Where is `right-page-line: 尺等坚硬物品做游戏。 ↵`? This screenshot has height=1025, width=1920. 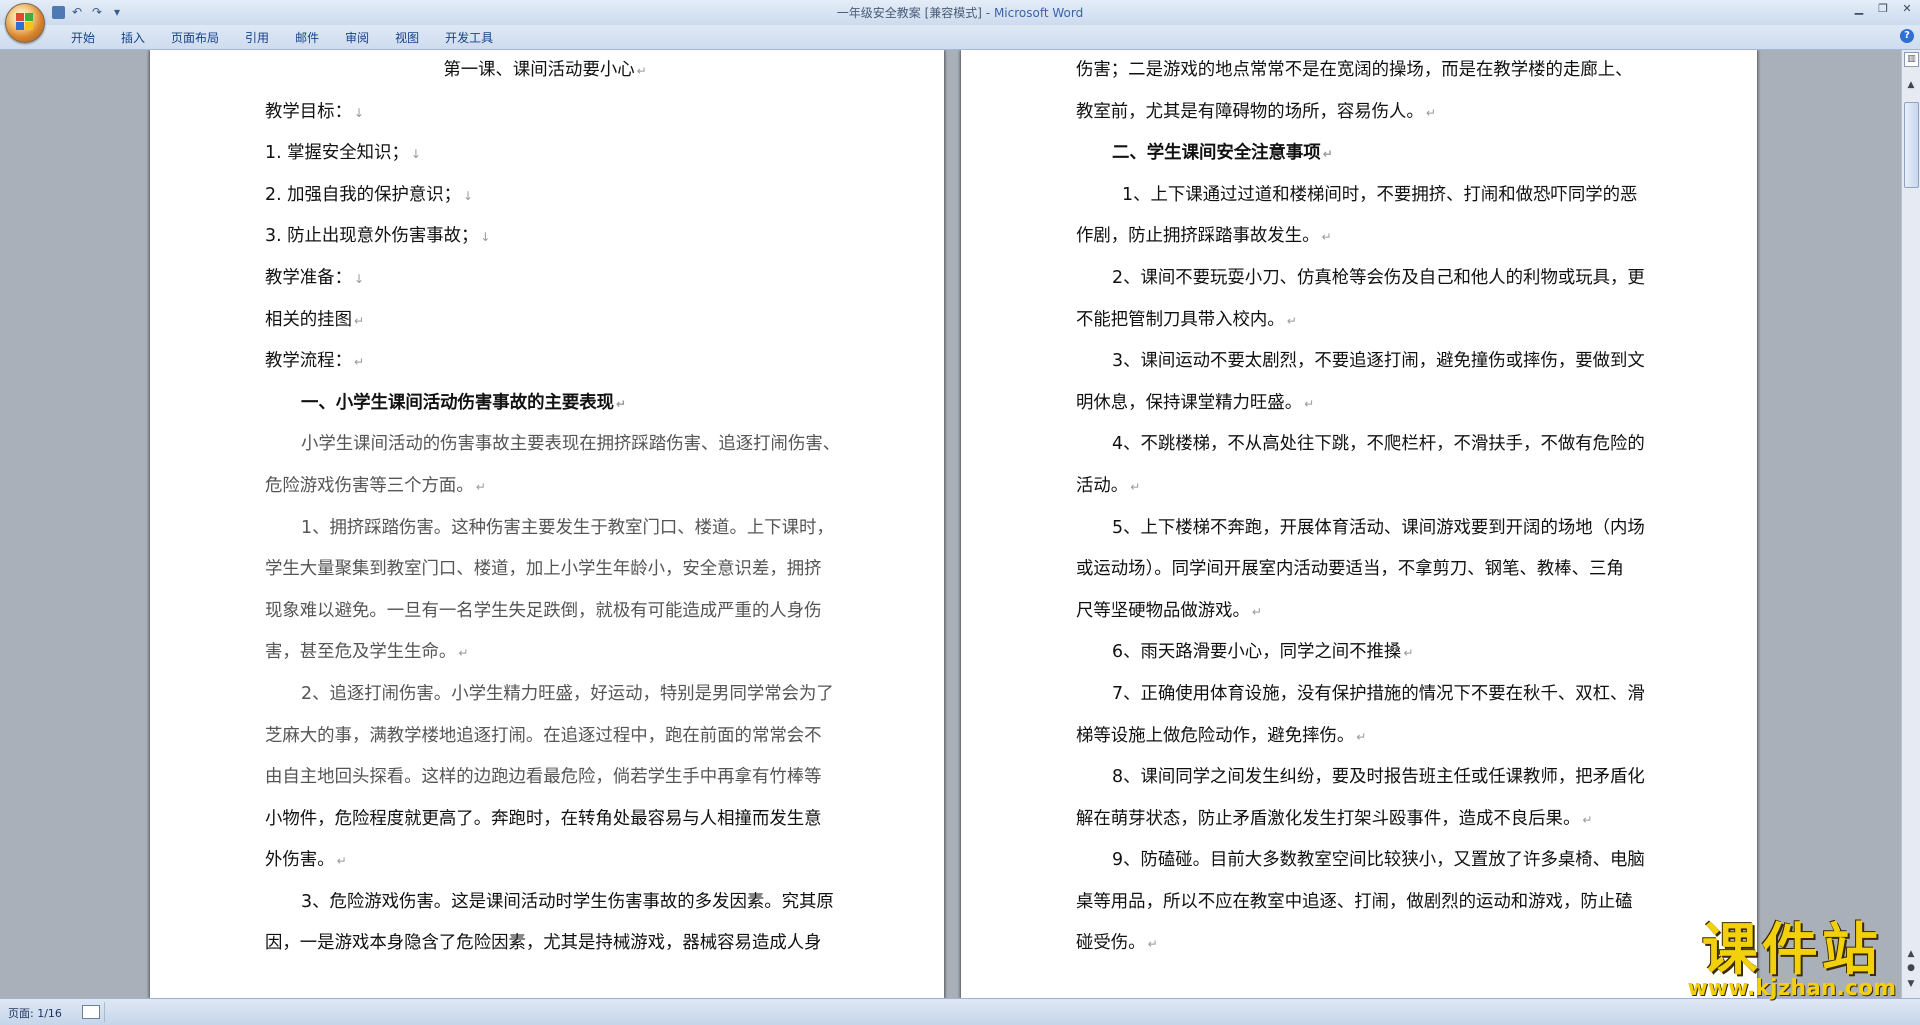
right-page-line: 尺等坚硬物品做游戏。 ↵ is located at coordinates (1361, 612).